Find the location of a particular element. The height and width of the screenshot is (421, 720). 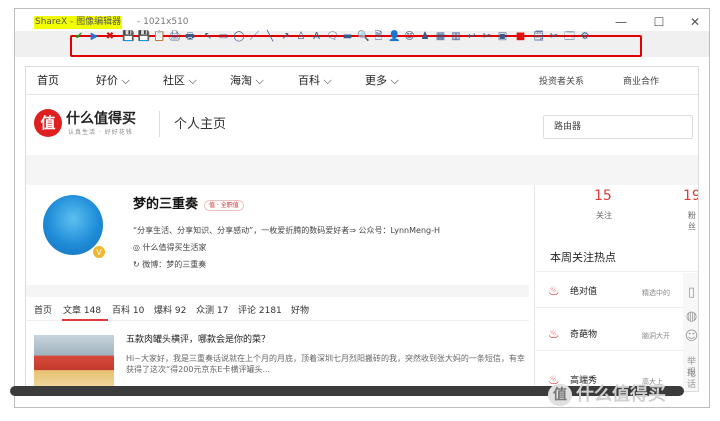

select-icon: ↖ is located at coordinates (208, 37).